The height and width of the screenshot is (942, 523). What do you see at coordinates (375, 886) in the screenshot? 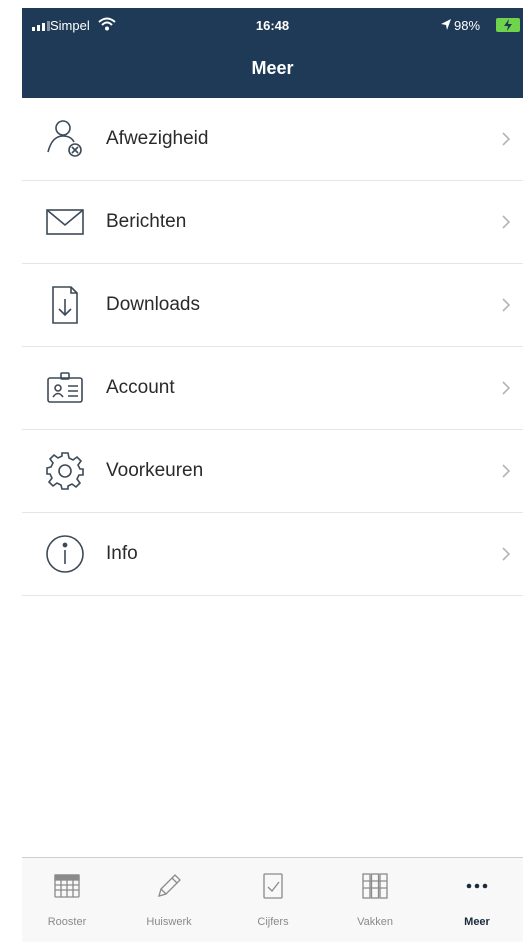
I see `grid-books-icon` at bounding box center [375, 886].